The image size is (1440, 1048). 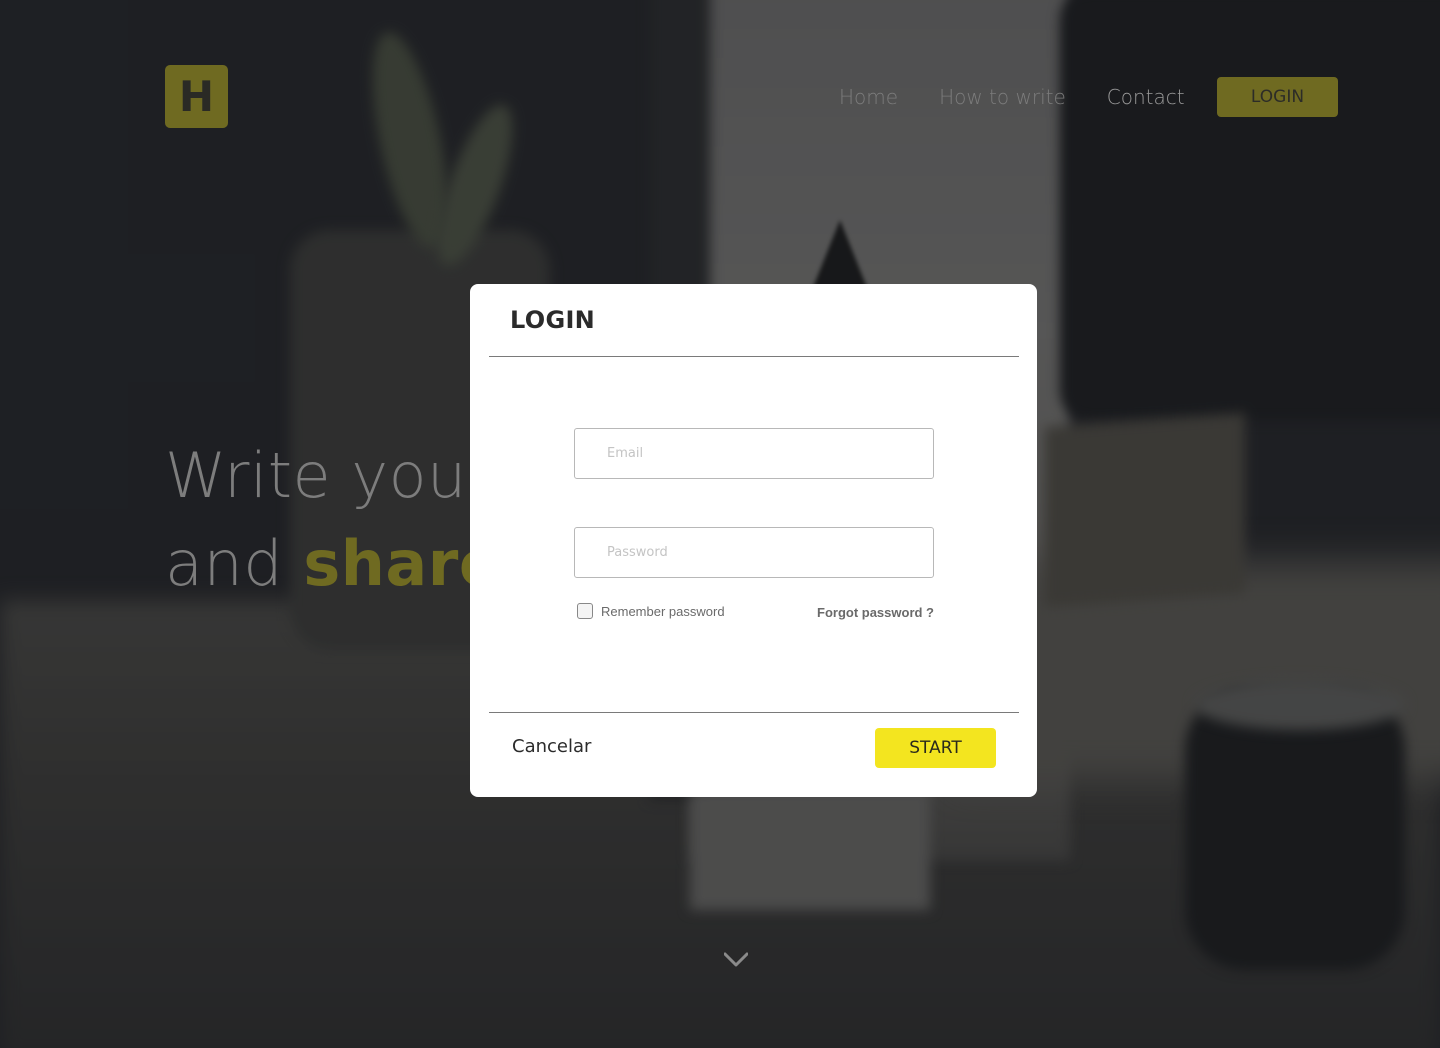 What do you see at coordinates (329, 475) in the screenshot?
I see `hero-line-1: Write your` at bounding box center [329, 475].